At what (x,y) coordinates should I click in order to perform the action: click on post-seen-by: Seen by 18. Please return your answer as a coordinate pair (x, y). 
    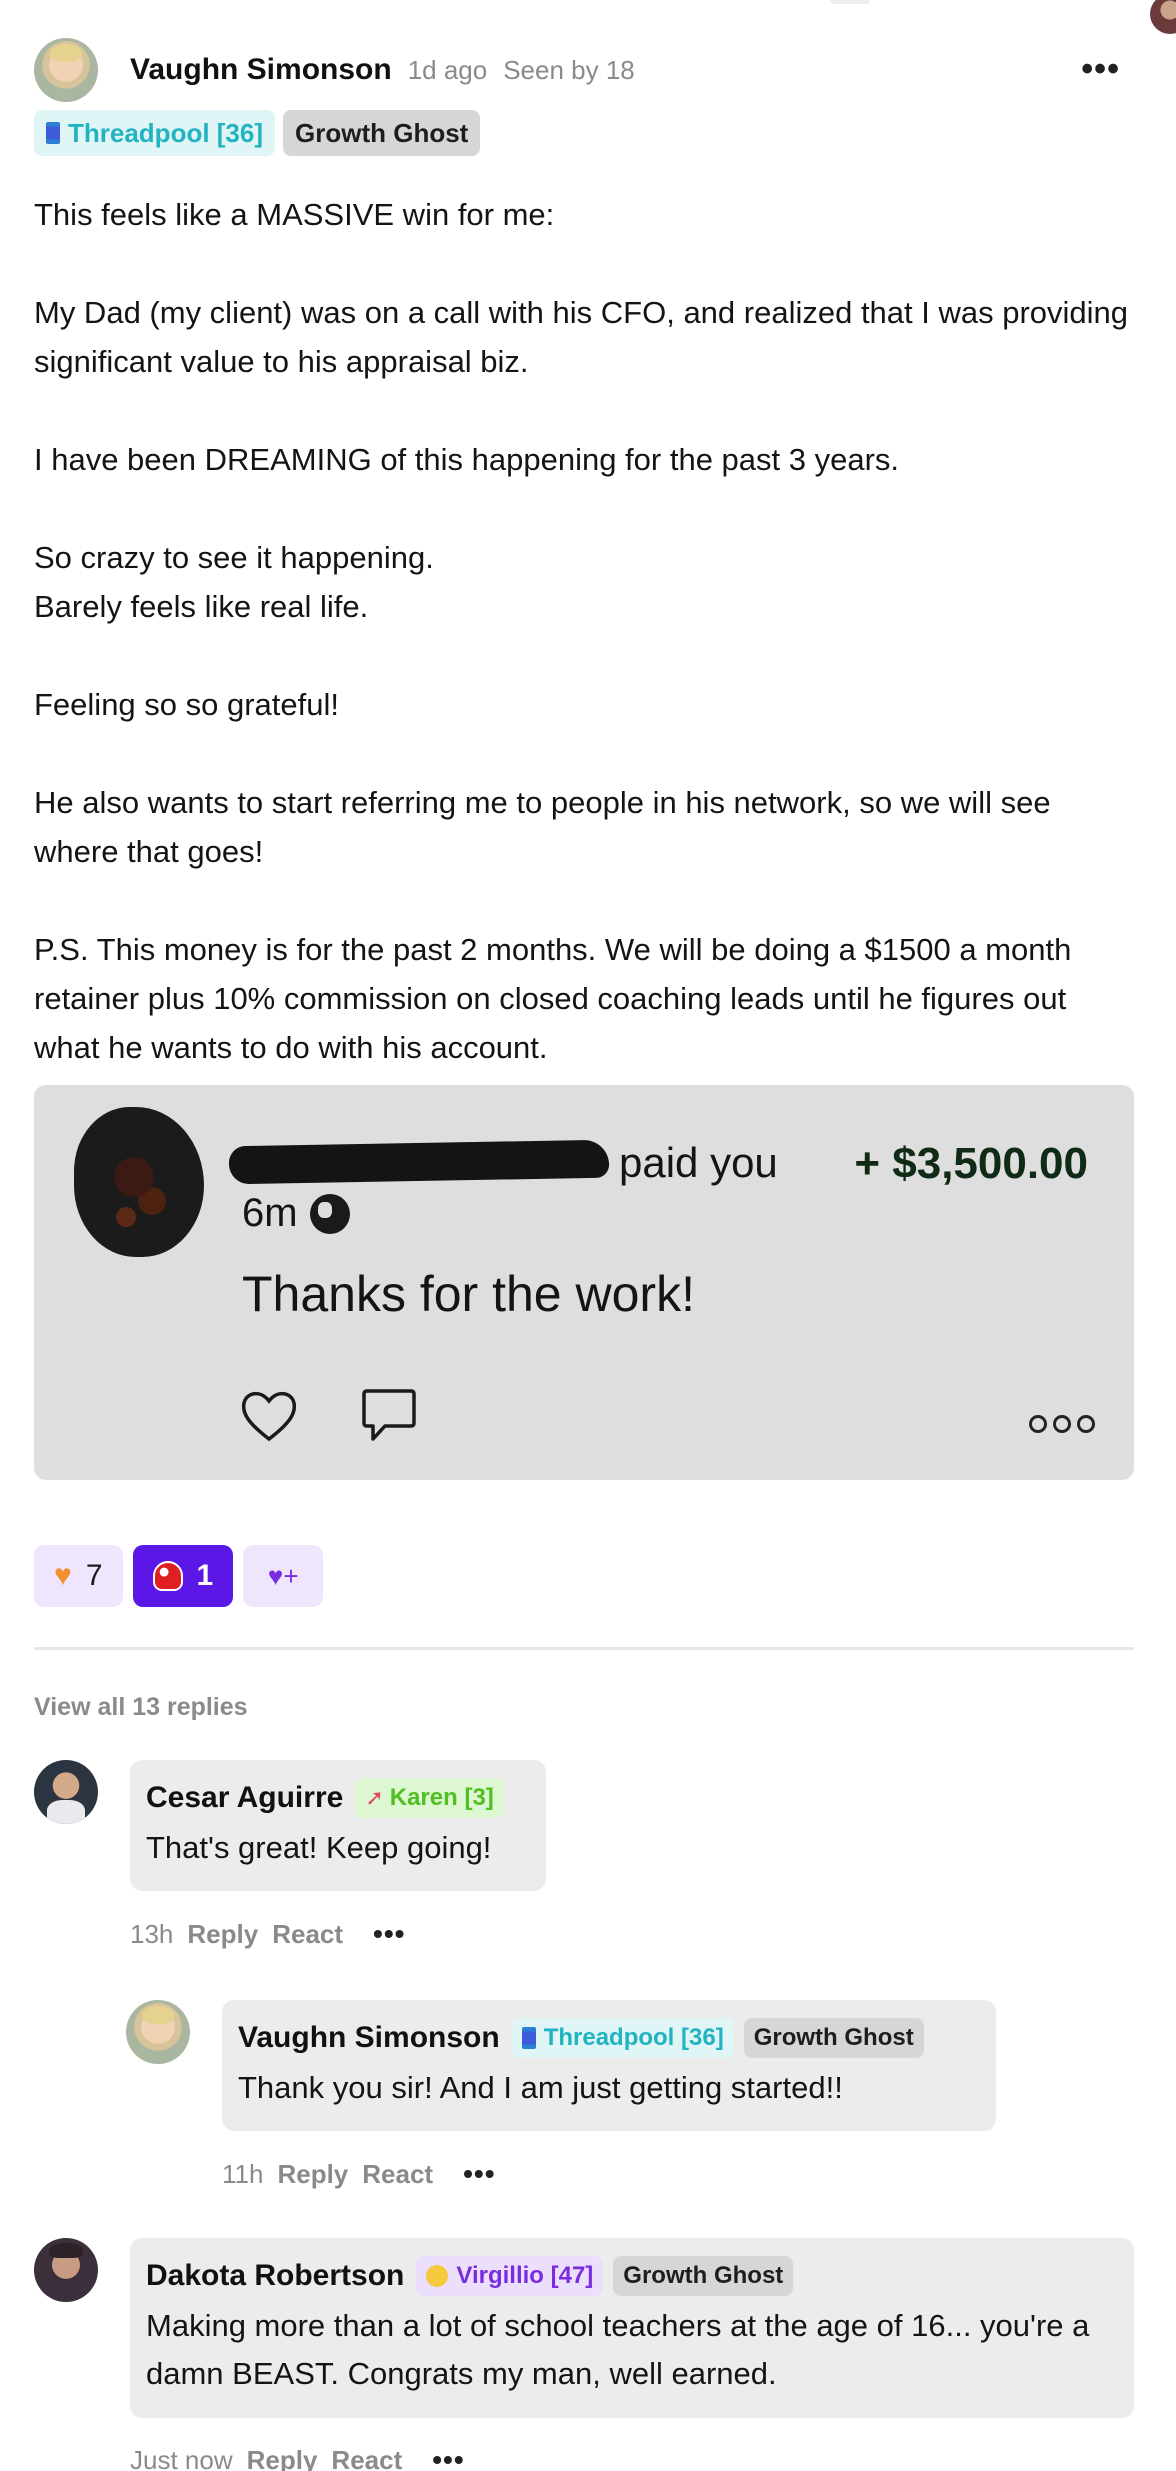
    Looking at the image, I should click on (569, 70).